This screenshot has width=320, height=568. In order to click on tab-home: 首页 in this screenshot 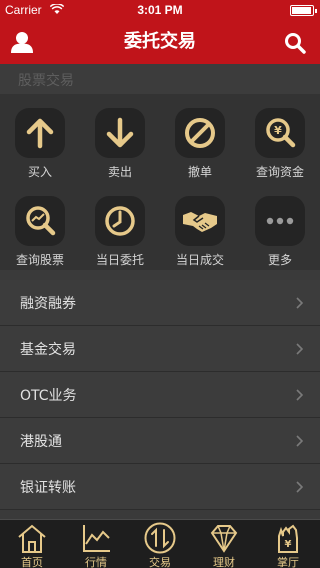, I will do `click(32, 544)`.